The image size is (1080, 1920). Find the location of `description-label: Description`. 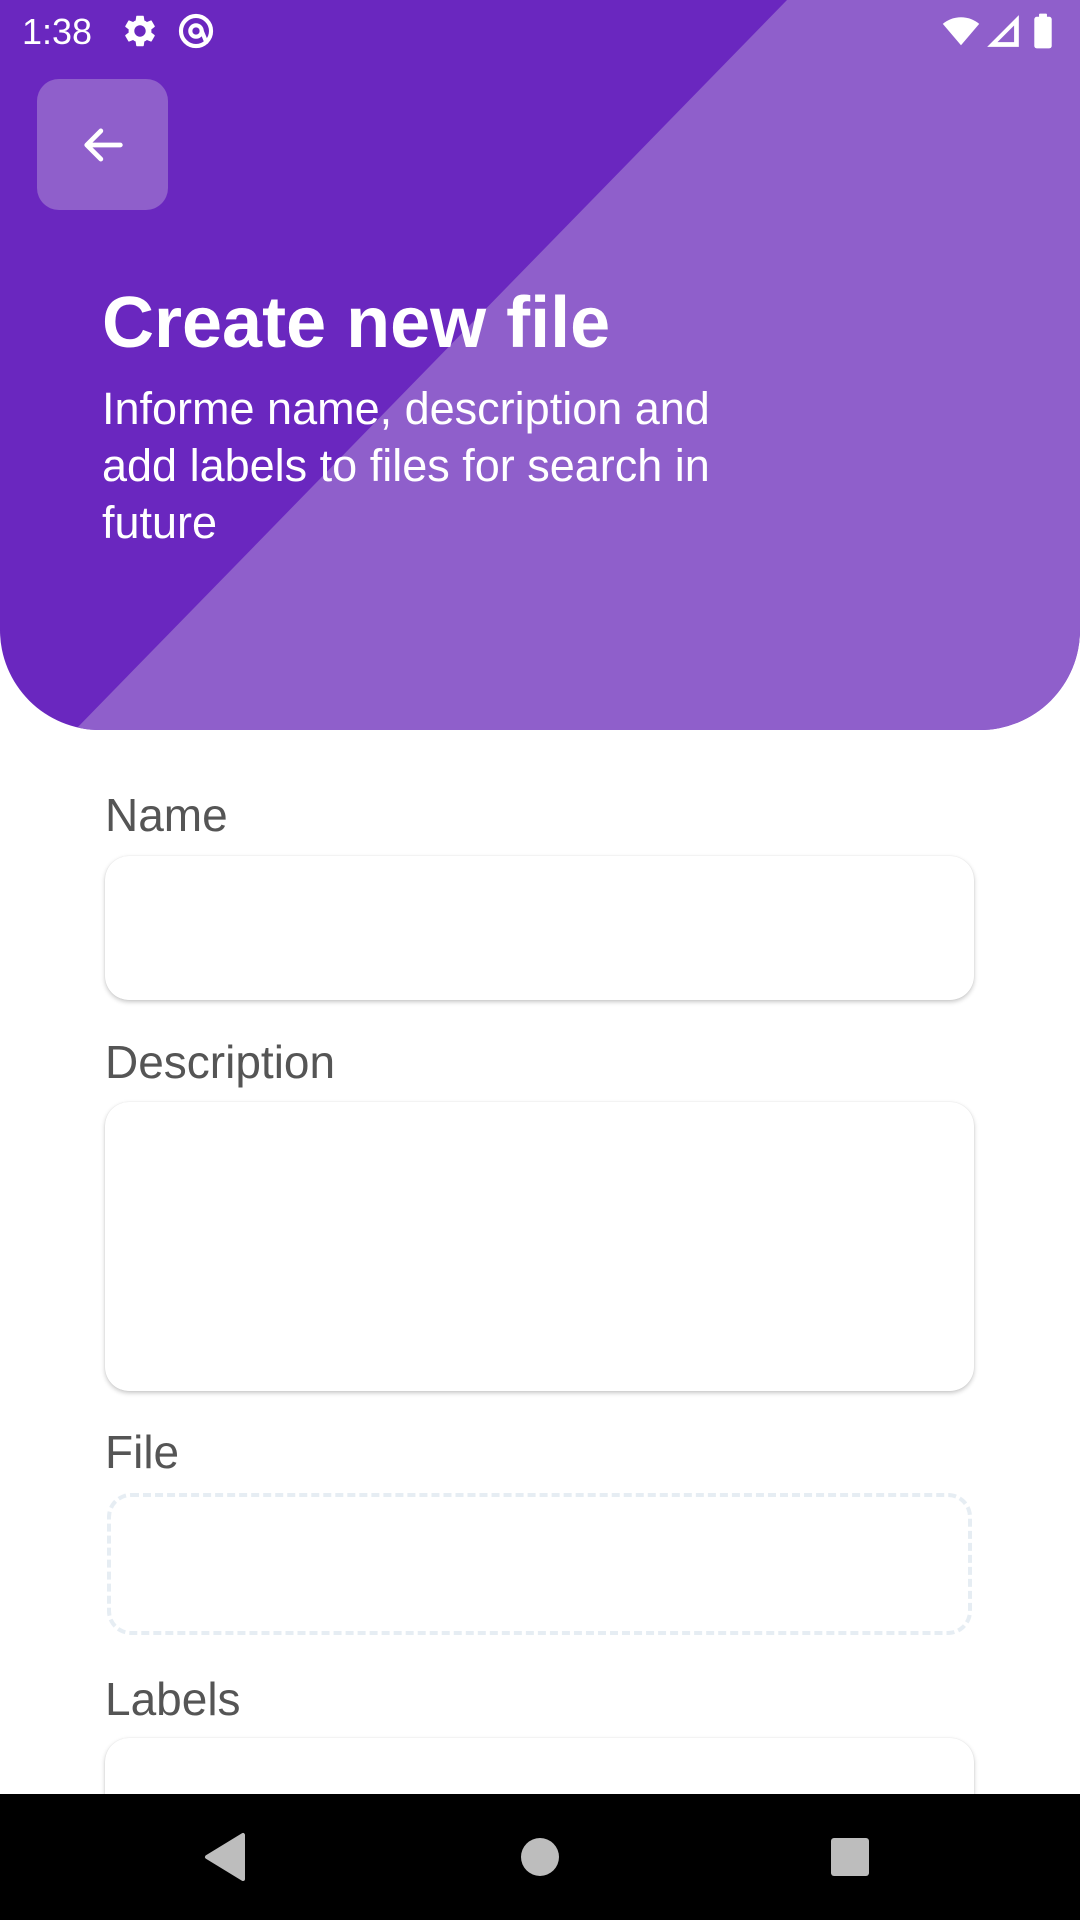

description-label: Description is located at coordinates (220, 1062).